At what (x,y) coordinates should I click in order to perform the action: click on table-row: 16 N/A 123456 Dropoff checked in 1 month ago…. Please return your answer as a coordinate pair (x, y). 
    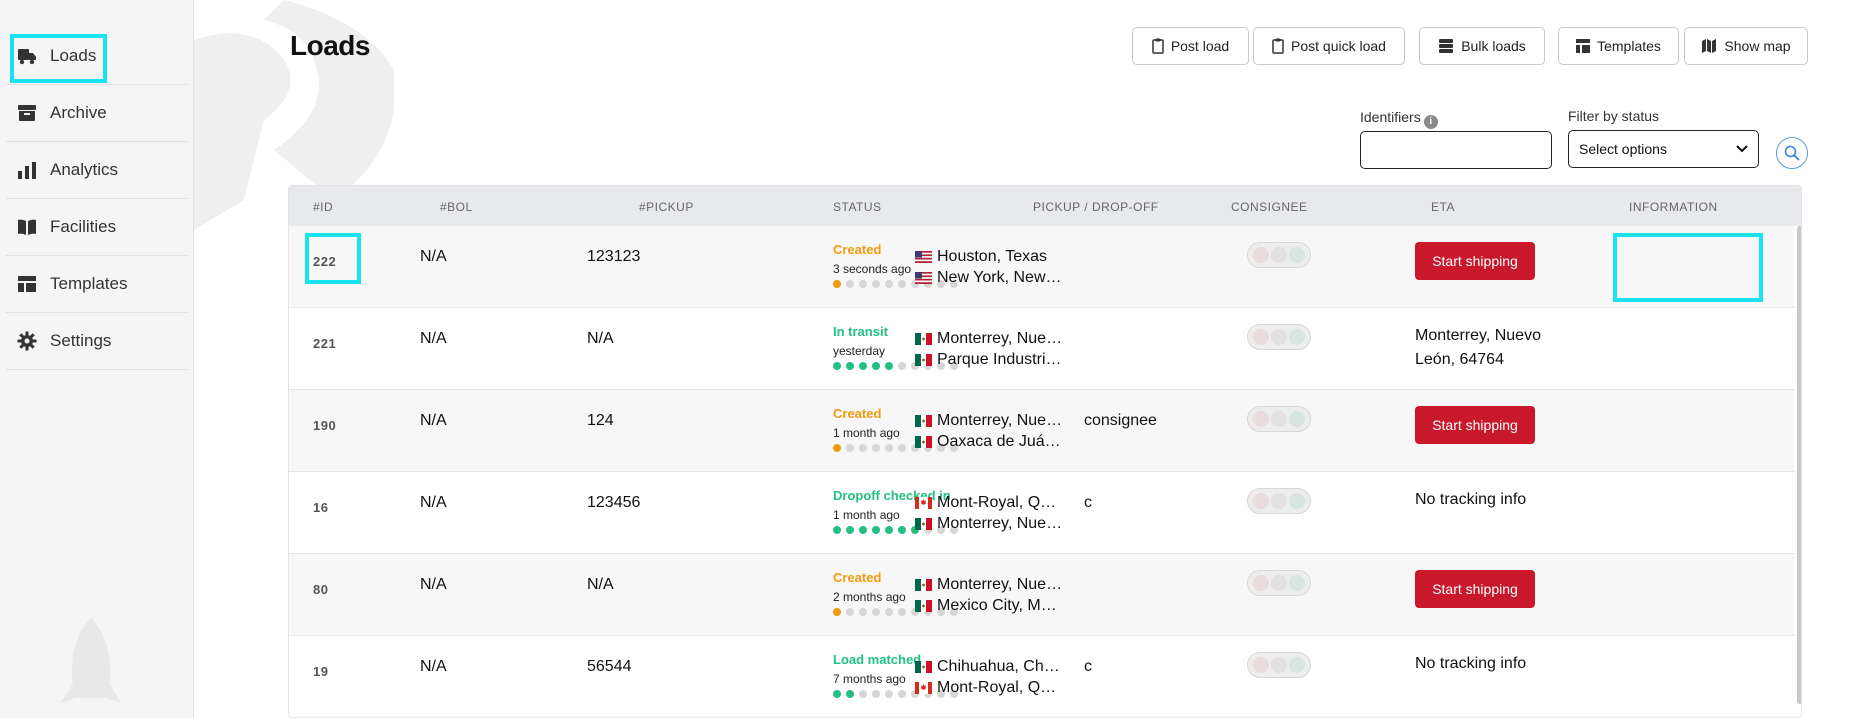
    Looking at the image, I should click on (1042, 513).